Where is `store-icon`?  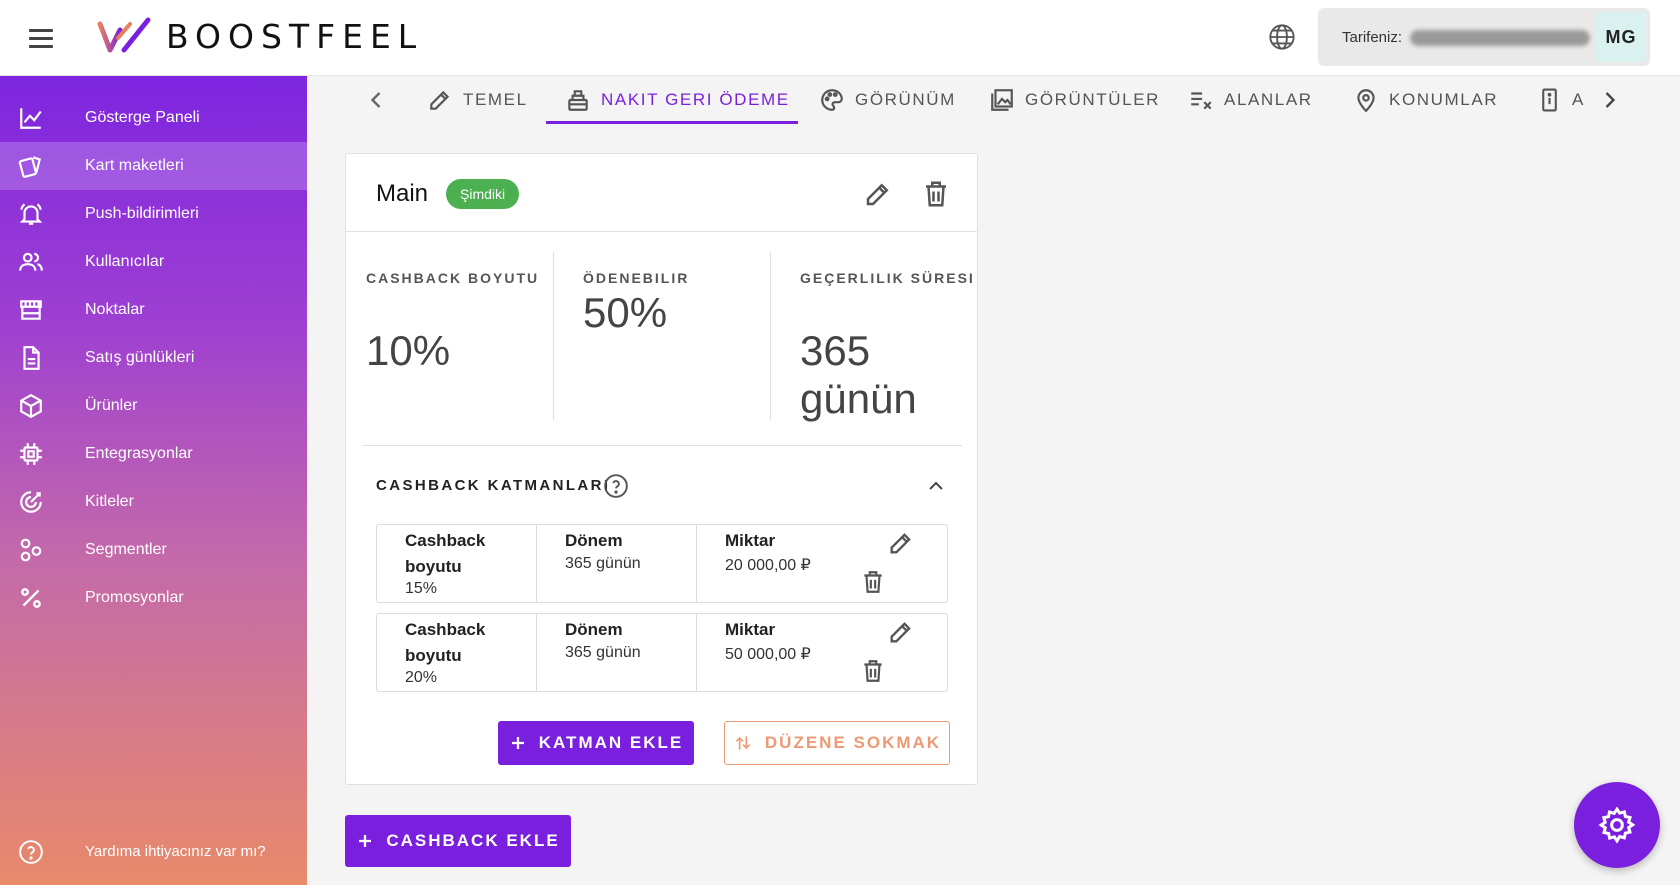 store-icon is located at coordinates (31, 310).